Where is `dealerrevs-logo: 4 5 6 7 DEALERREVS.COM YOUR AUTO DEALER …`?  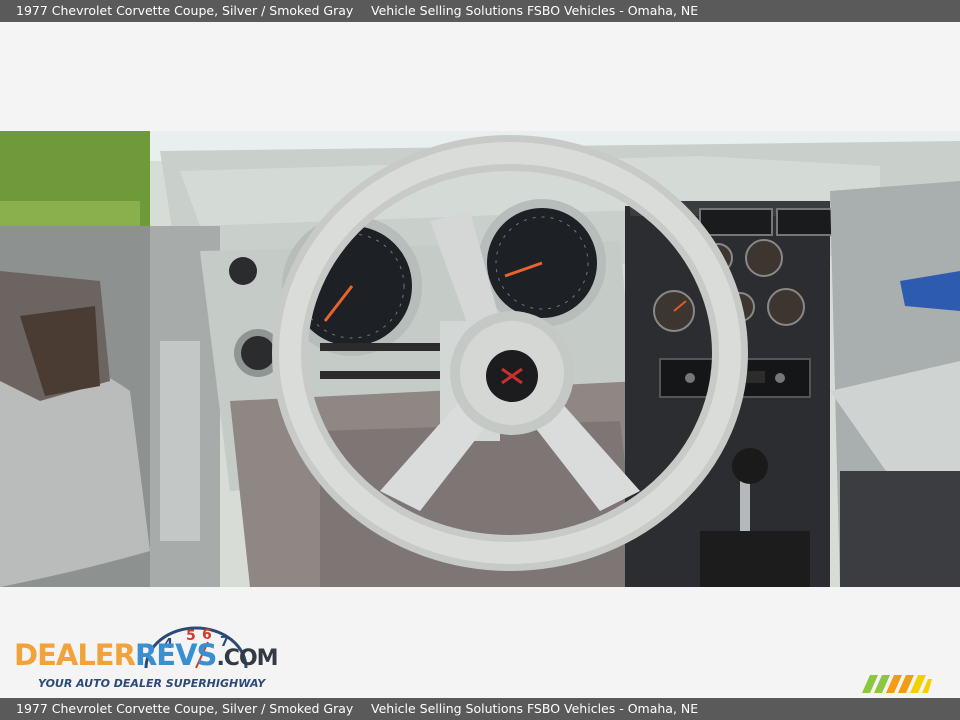 dealerrevs-logo: 4 5 6 7 DEALERREVS.COM YOUR AUTO DEALER … is located at coordinates (145, 660).